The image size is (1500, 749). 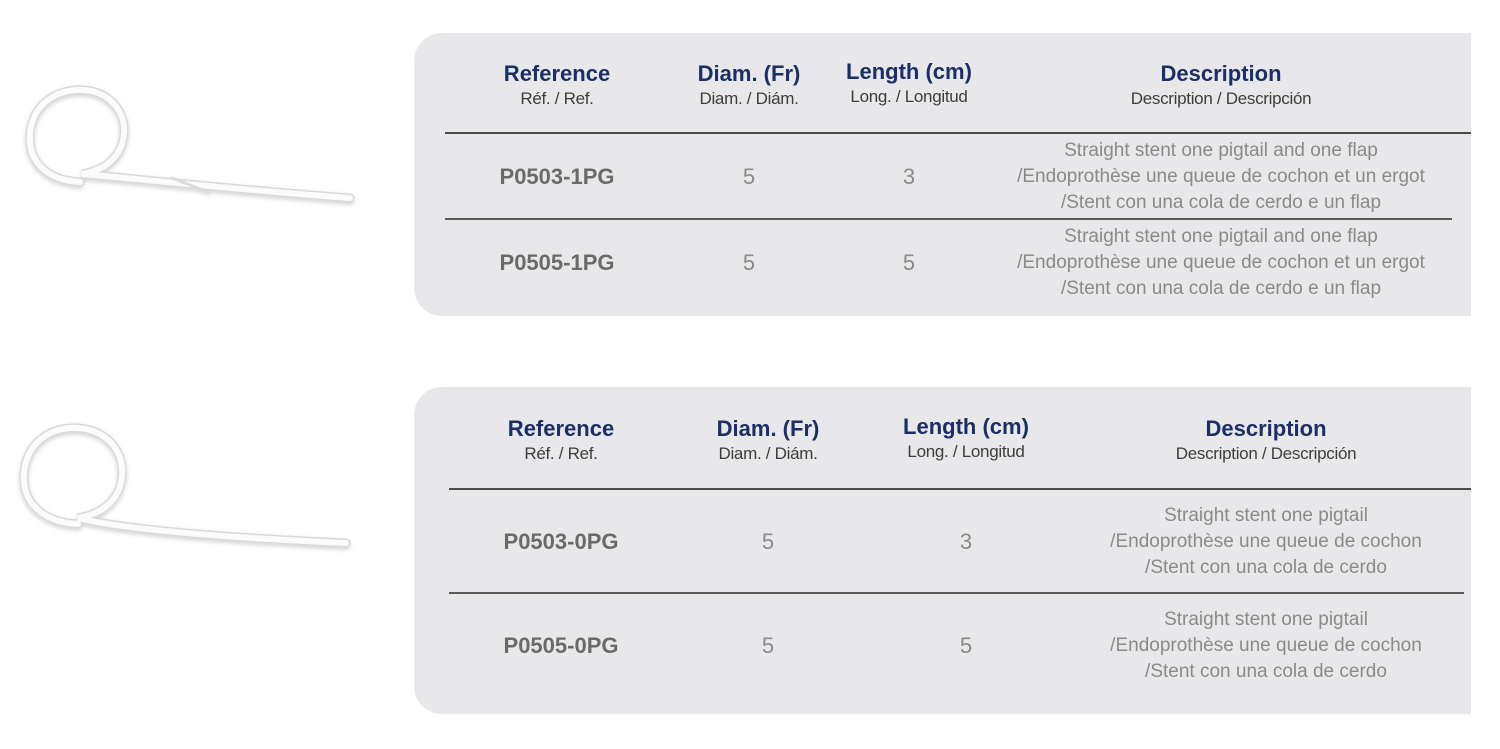 What do you see at coordinates (190, 149) in the screenshot?
I see `pigtail-stent-with-flap-image` at bounding box center [190, 149].